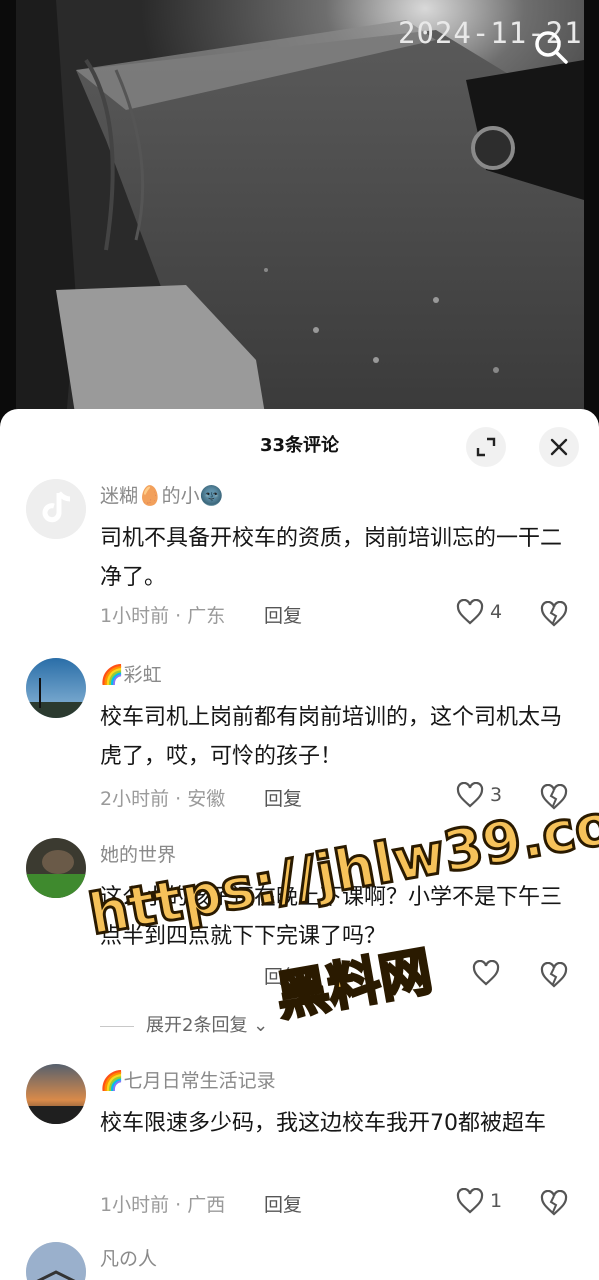  I want to click on comment-username: 凡の人, so click(128, 1257).